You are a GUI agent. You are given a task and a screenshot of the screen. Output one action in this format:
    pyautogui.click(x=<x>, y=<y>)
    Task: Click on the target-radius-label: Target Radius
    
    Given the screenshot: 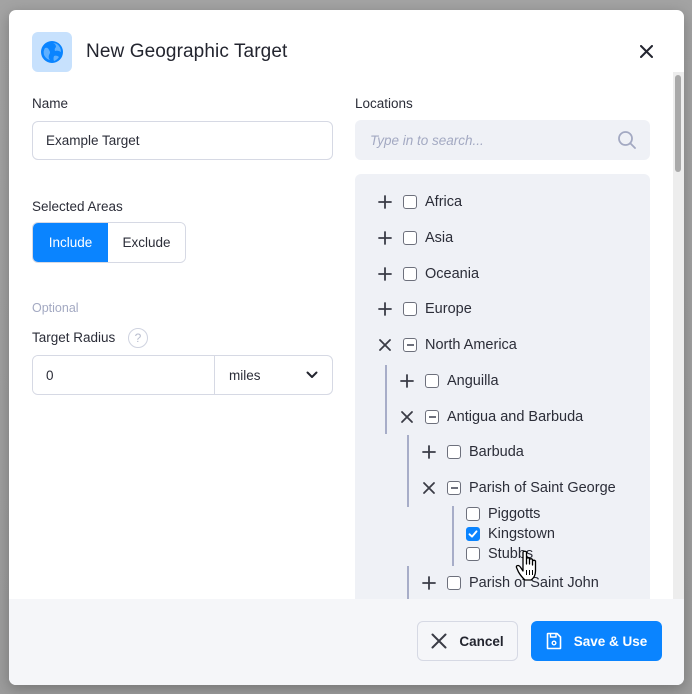 What is the action you would take?
    pyautogui.click(x=74, y=337)
    